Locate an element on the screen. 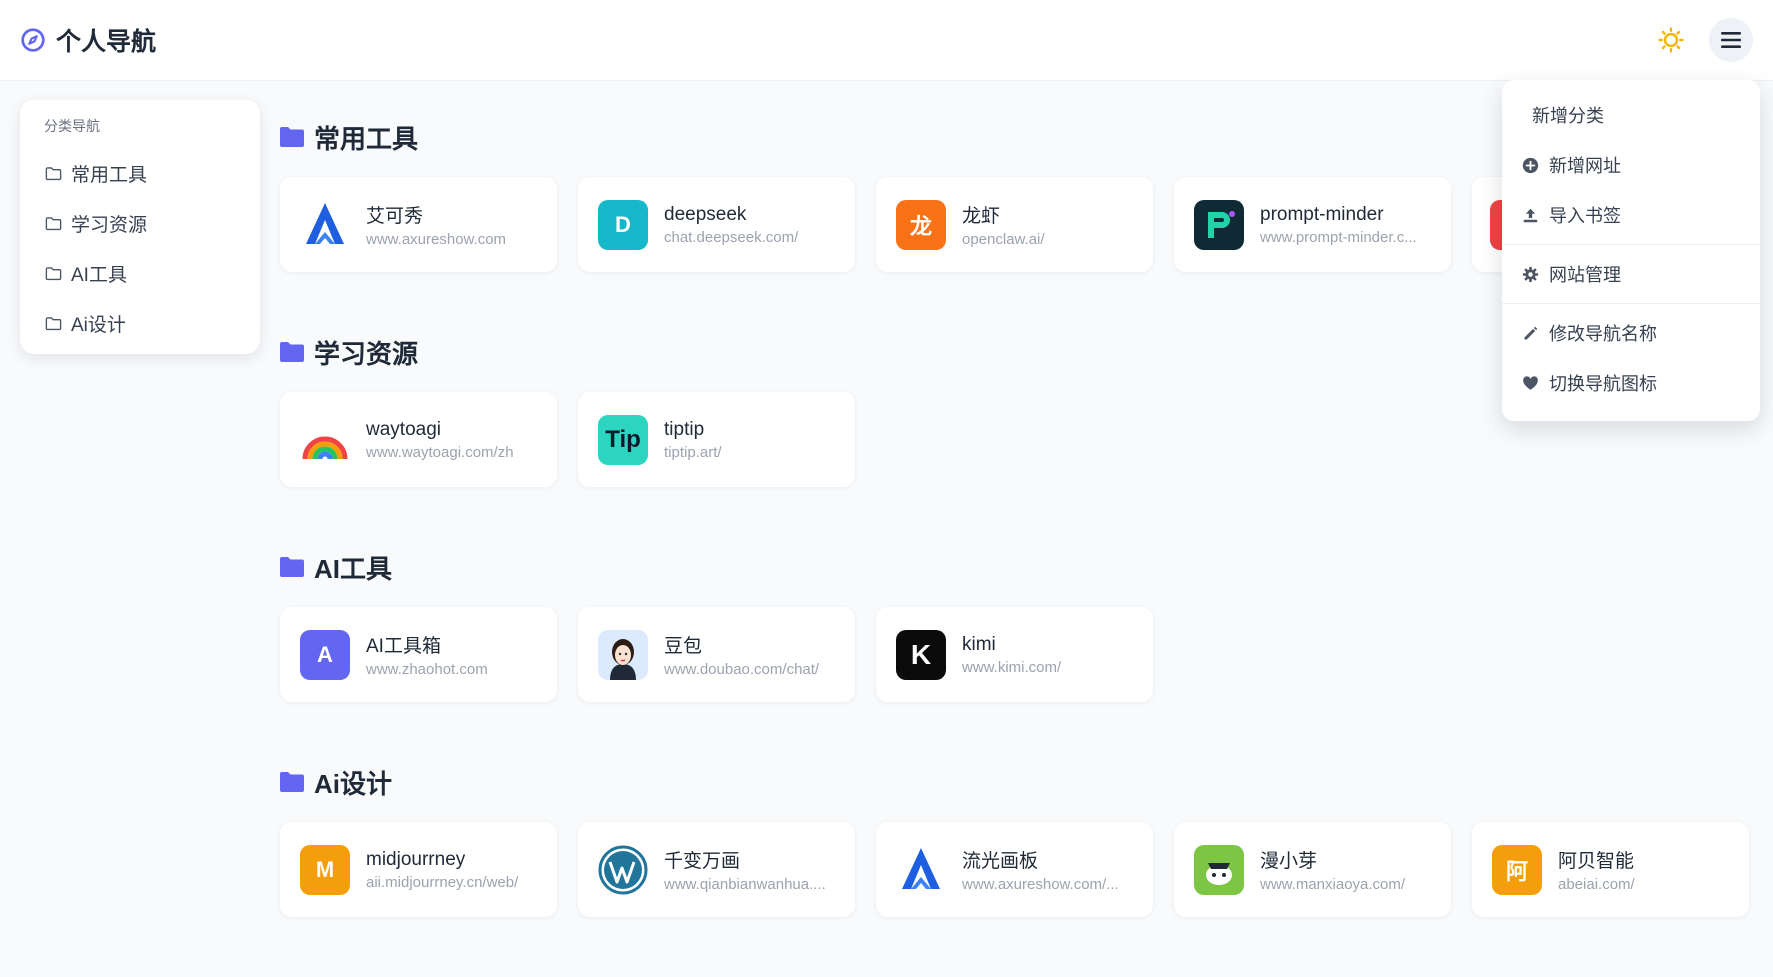  site-name: 豆包 is located at coordinates (683, 646).